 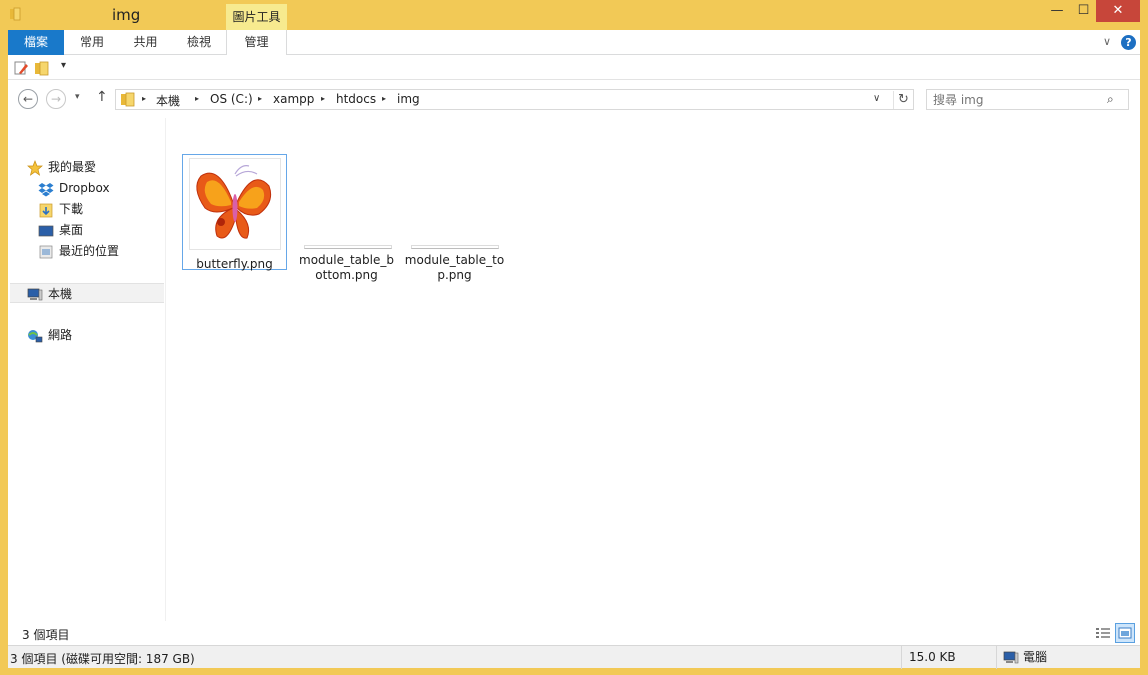 I want to click on tab-view: 檢視, so click(x=199, y=42).